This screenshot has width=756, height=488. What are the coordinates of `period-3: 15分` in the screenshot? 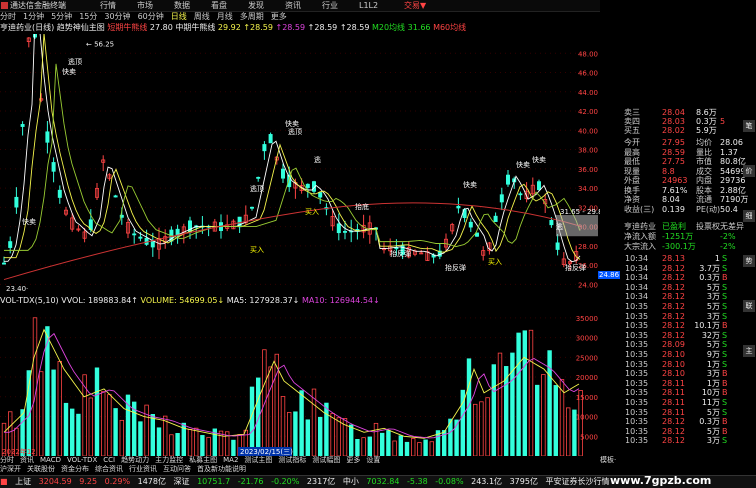 It's located at (88, 16).